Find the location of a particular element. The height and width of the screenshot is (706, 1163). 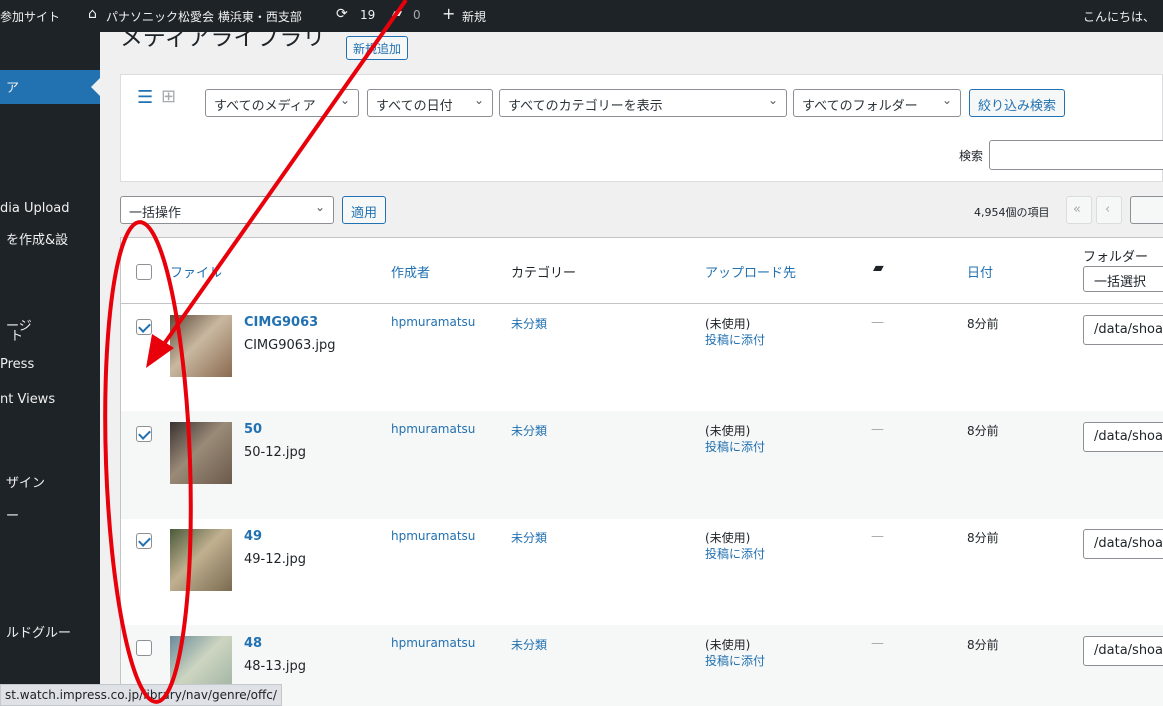

folder-select: すべてのフォルダー ⌄ is located at coordinates (877, 103).